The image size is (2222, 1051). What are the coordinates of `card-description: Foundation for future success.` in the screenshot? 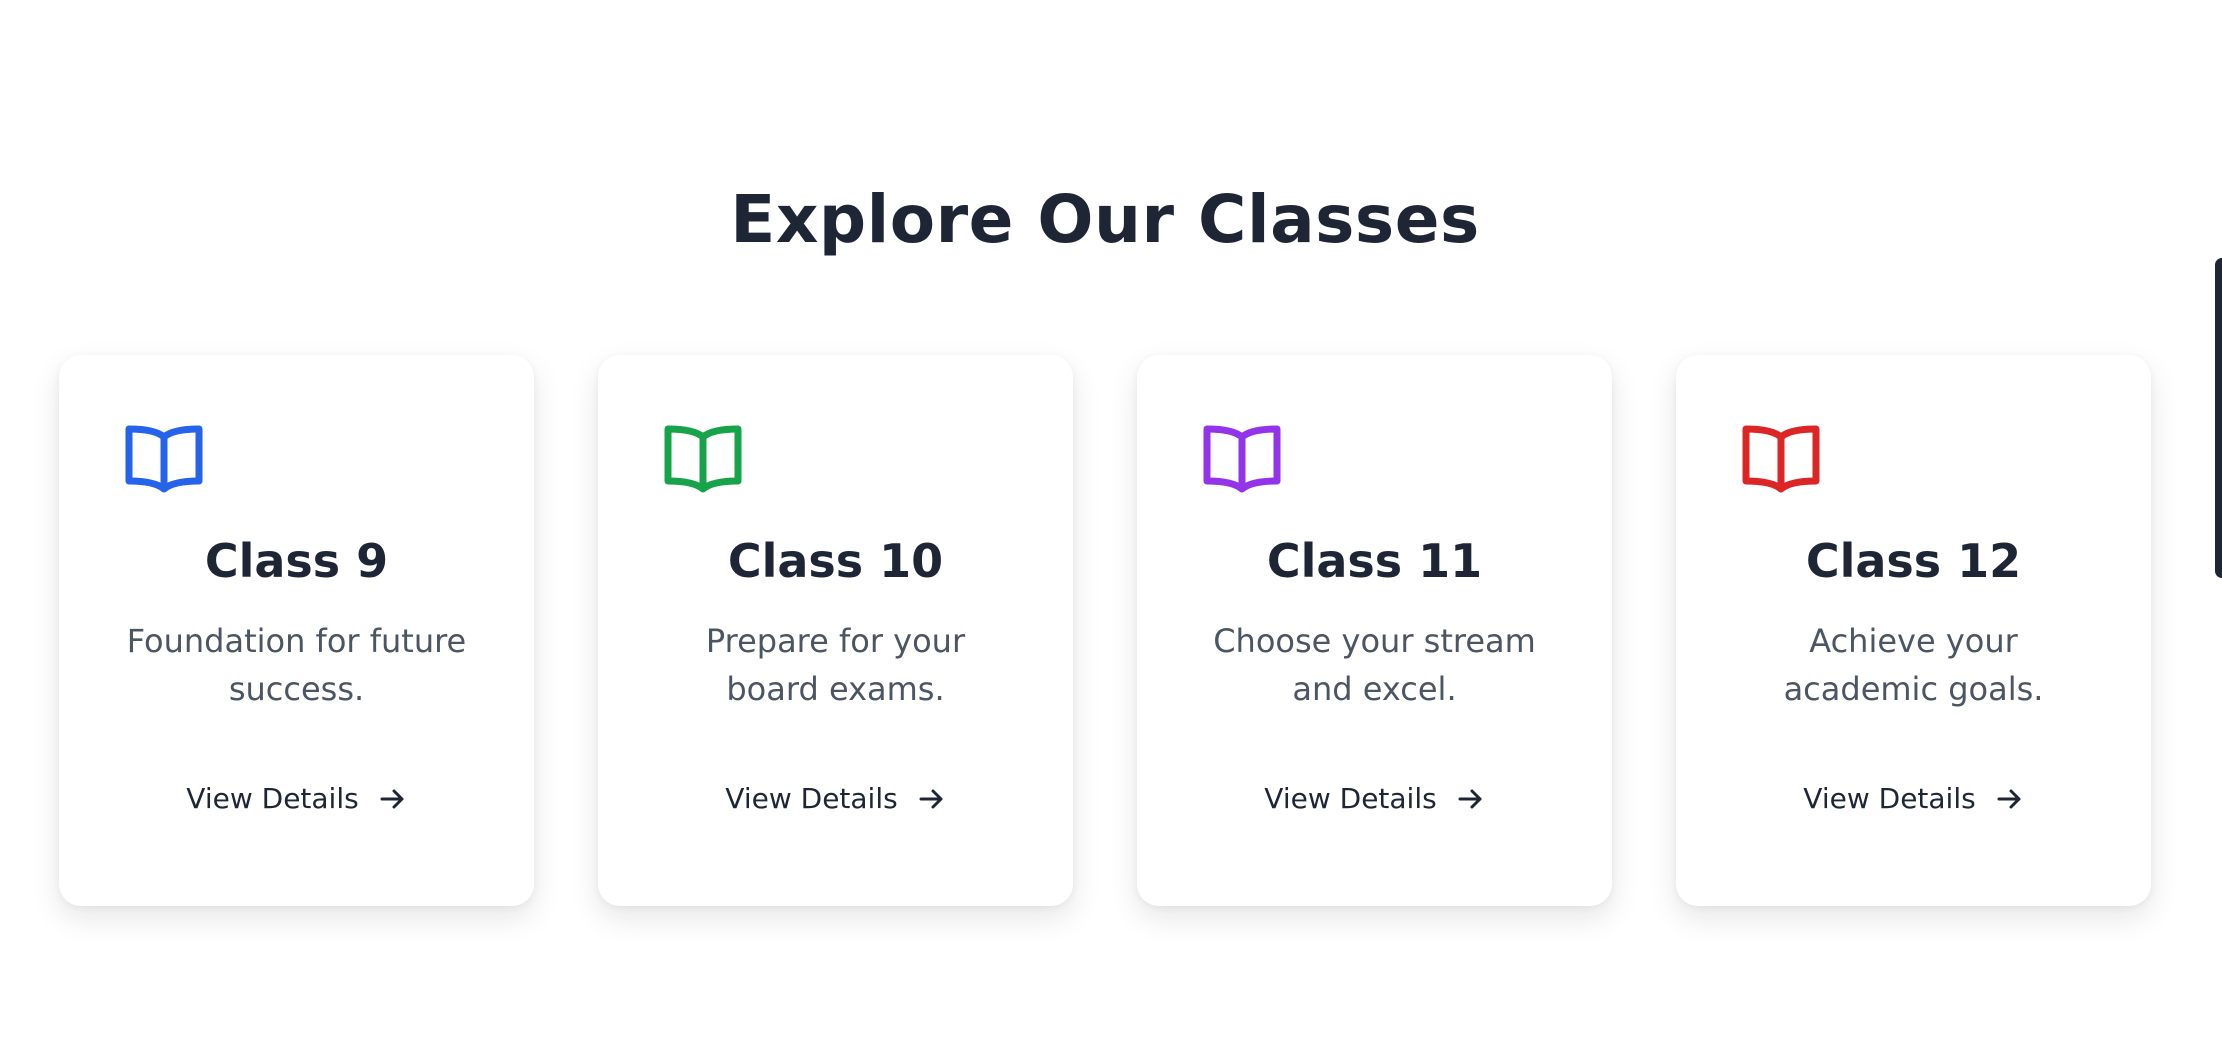 It's located at (296, 665).